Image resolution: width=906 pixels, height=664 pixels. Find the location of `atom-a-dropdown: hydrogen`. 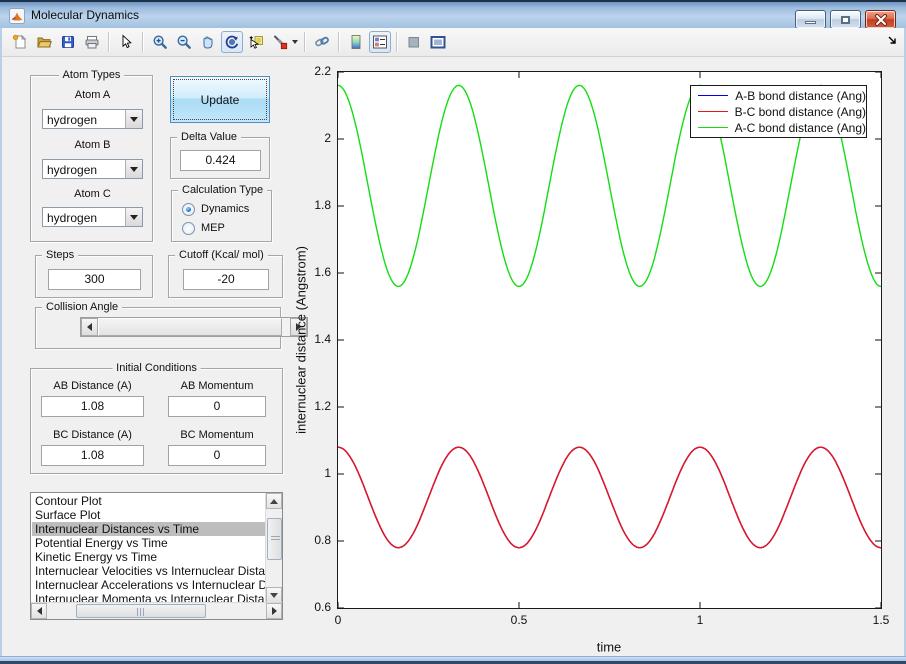

atom-a-dropdown: hydrogen is located at coordinates (92, 119).